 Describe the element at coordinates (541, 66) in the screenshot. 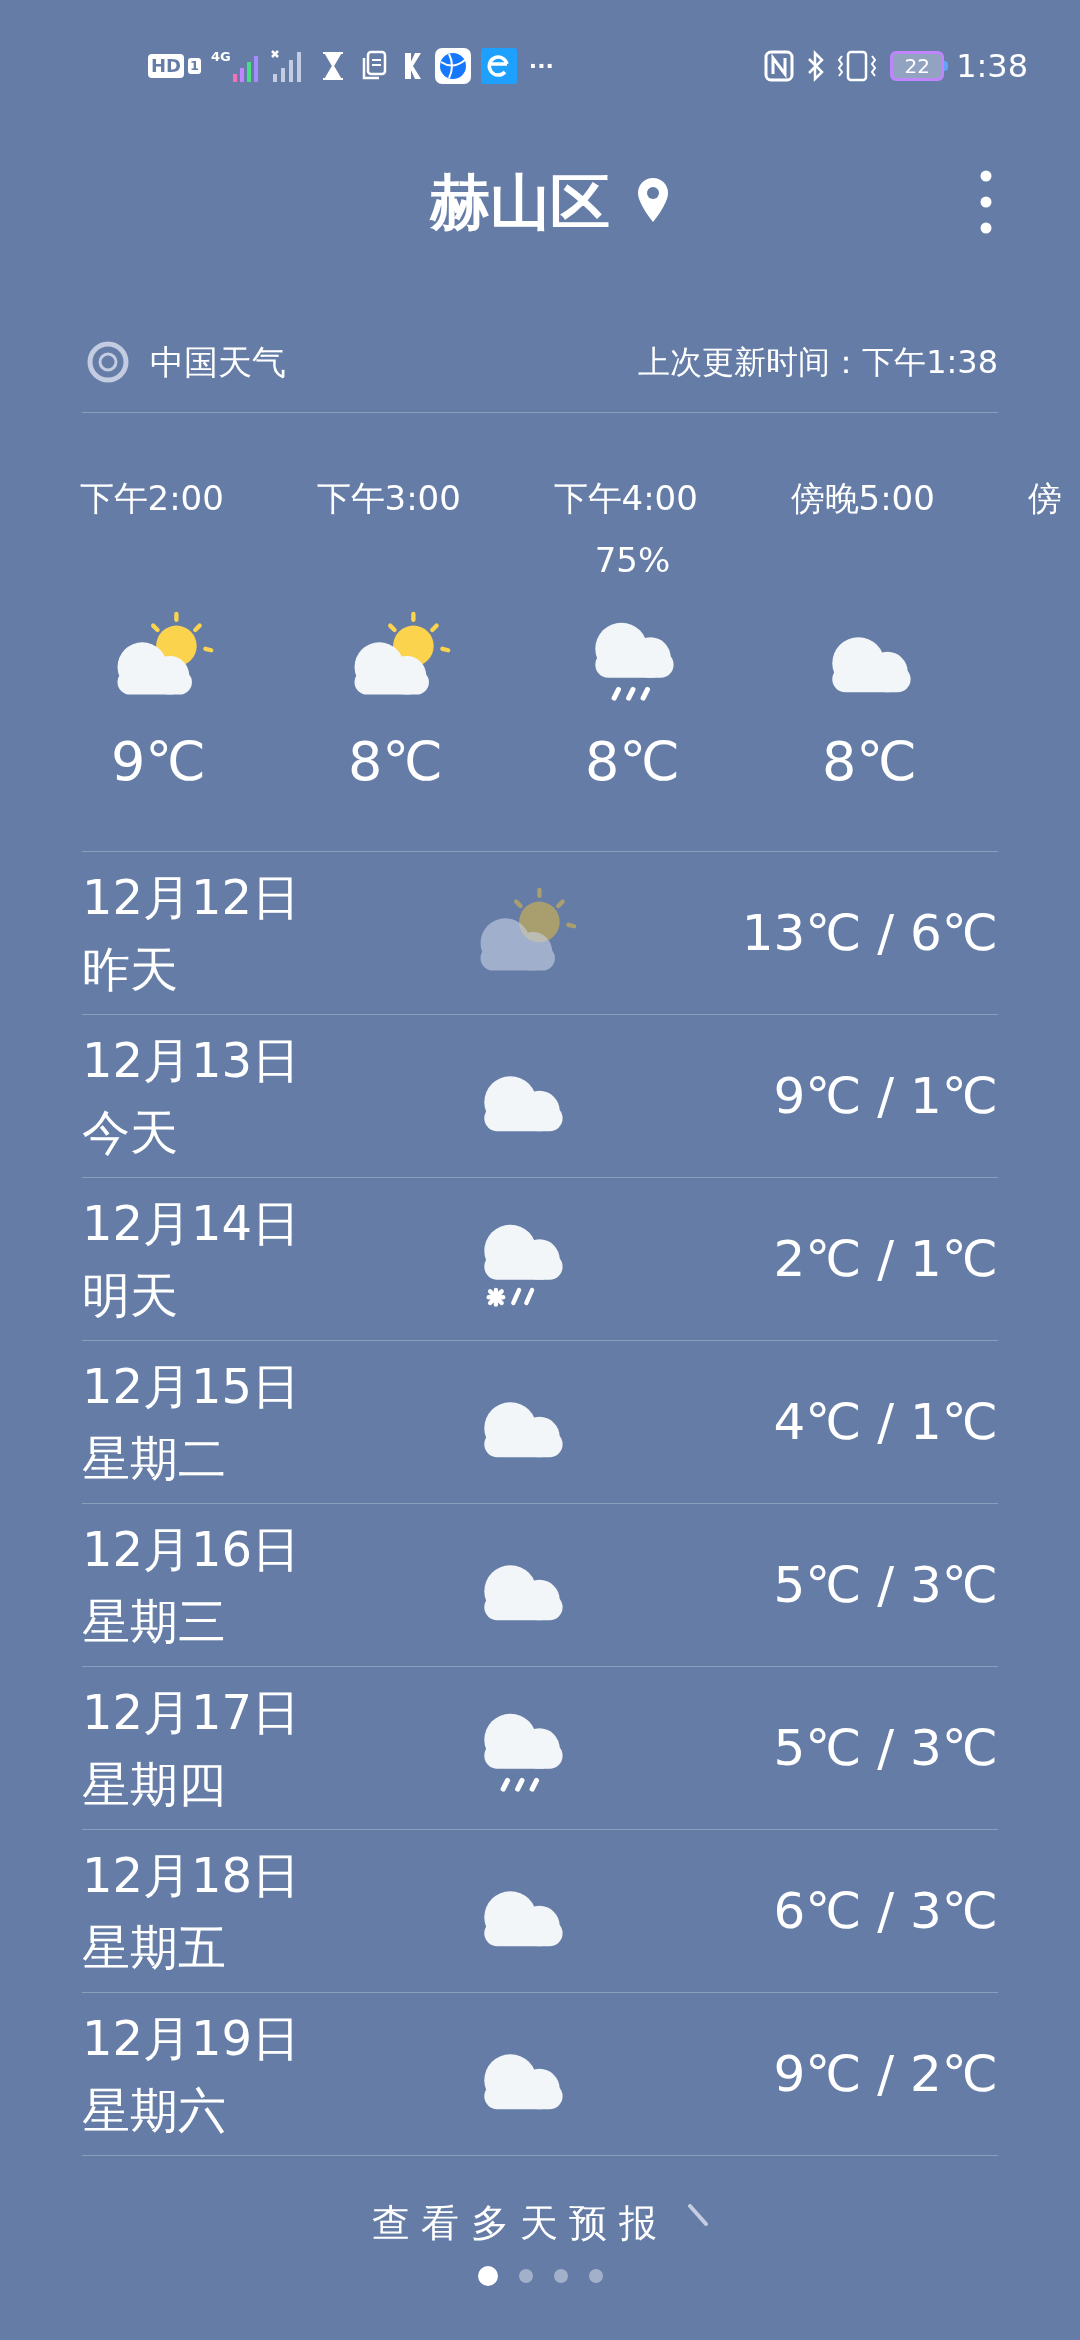

I see `more-notifications: ···` at that location.